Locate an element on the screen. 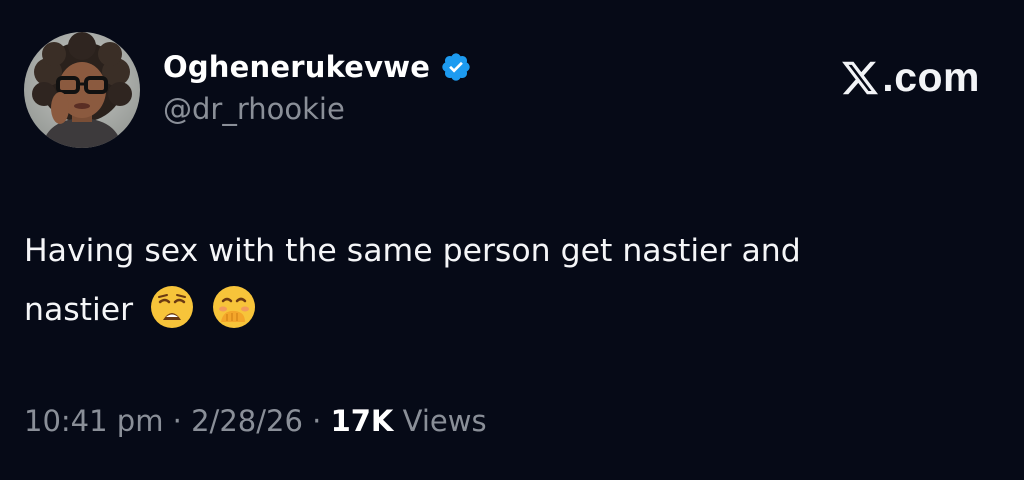 Image resolution: width=1024 pixels, height=480 pixels. weary-face-emoji-icon is located at coordinates (172, 307).